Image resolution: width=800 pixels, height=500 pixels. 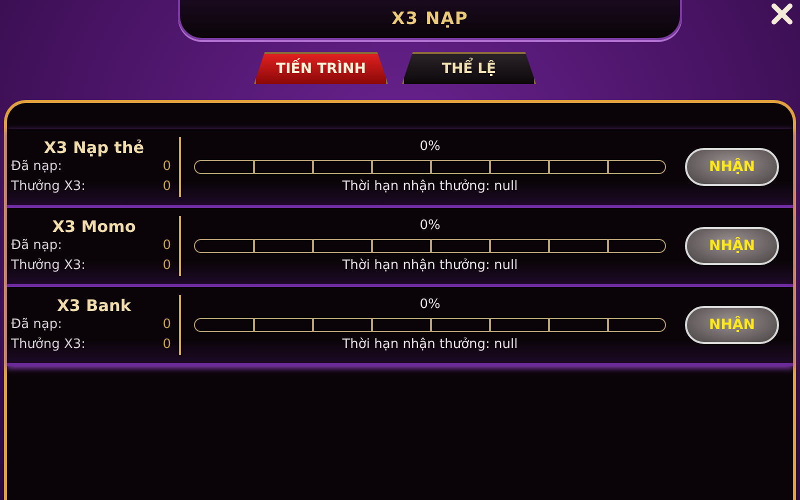 What do you see at coordinates (94, 147) in the screenshot?
I see `row-title: X3 Nạp thẻ` at bounding box center [94, 147].